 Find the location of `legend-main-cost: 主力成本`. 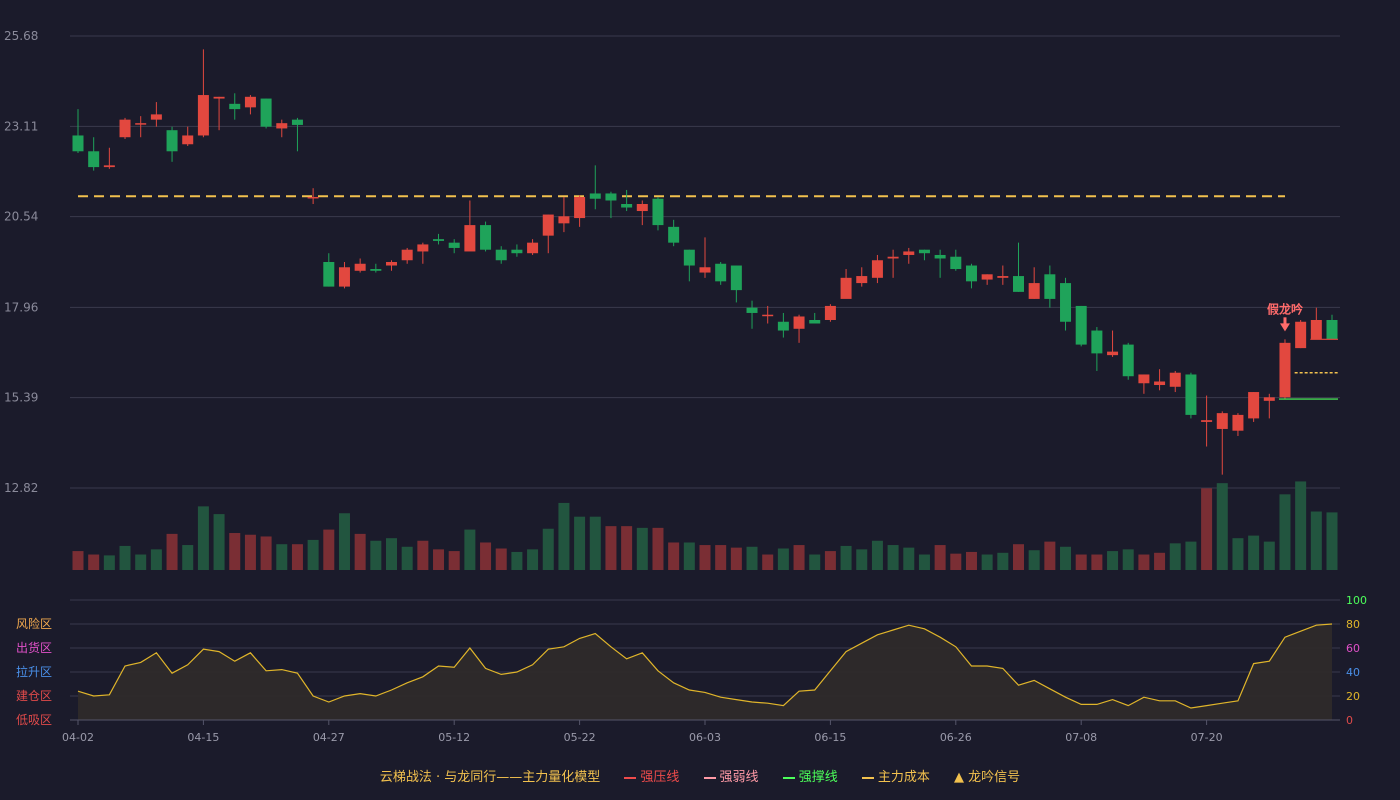

legend-main-cost: 主力成本 is located at coordinates (895, 777).